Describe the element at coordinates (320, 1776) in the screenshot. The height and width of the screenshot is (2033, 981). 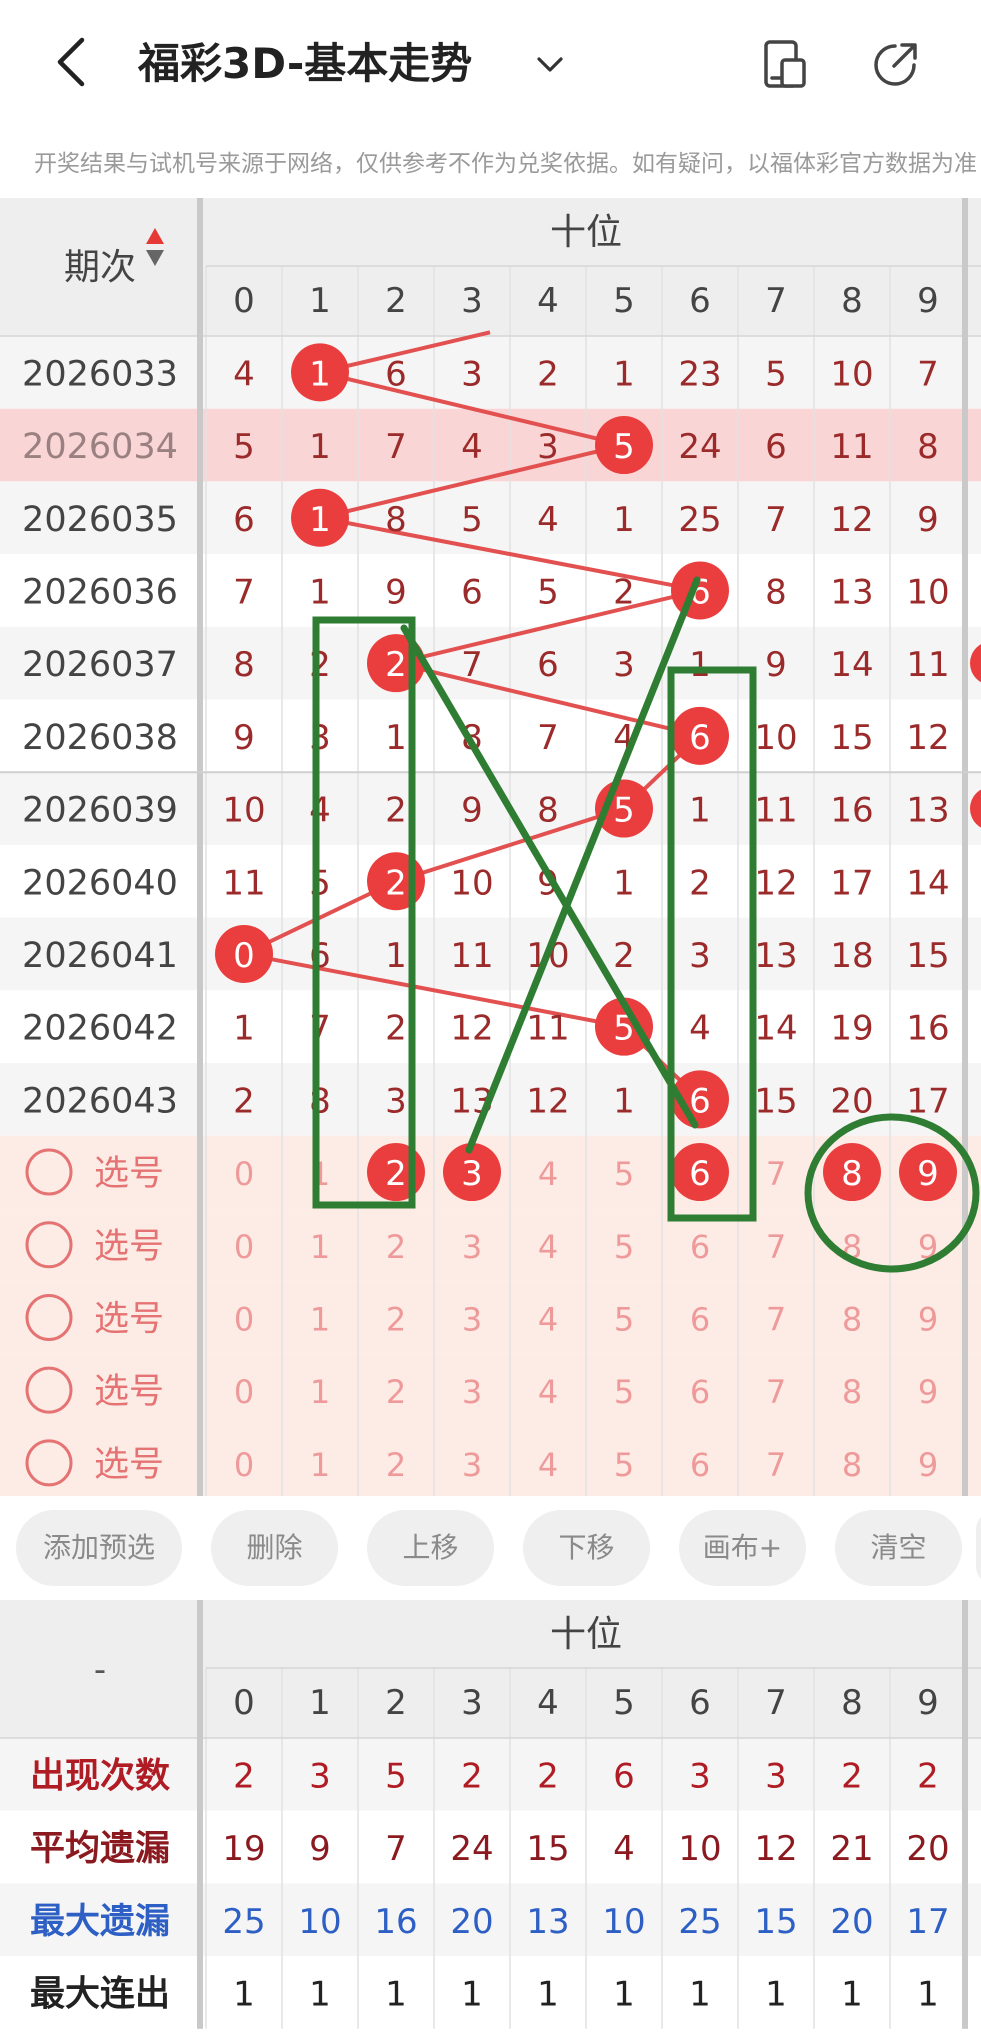
I see `stats-value: 3` at that location.